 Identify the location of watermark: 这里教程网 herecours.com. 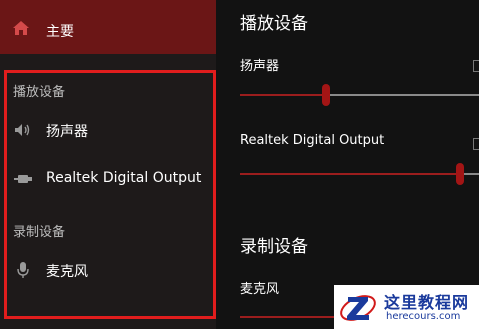
(406, 307).